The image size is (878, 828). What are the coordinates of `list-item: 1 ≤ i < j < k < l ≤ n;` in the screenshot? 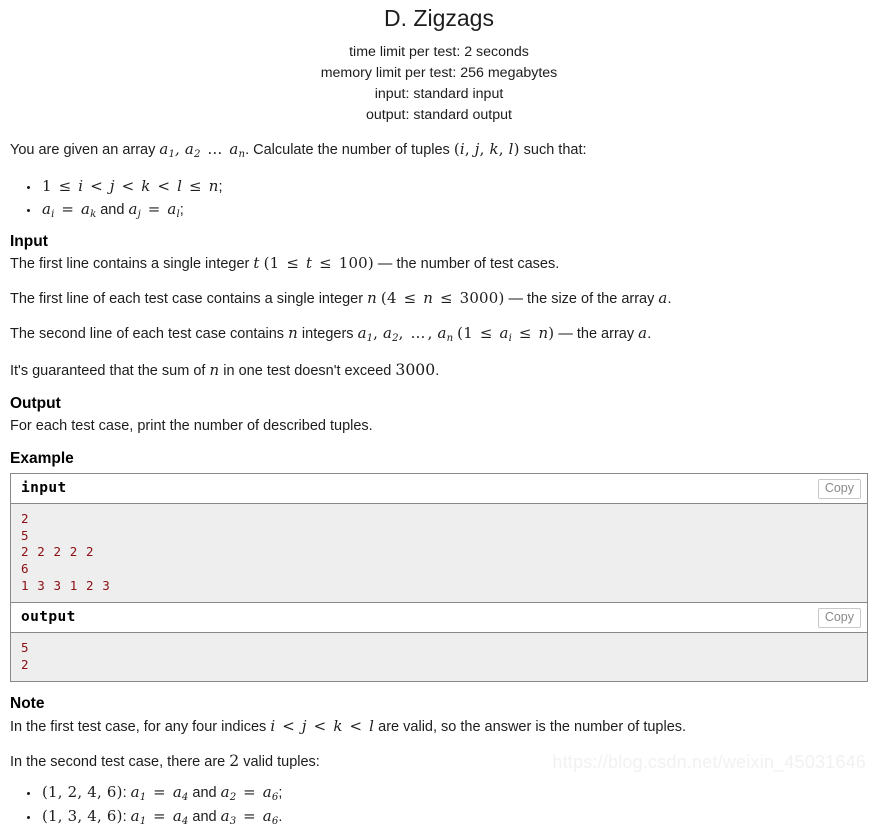 It's located at (454, 186).